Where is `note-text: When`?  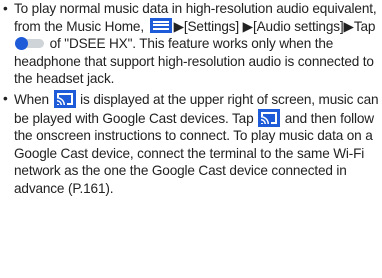 note-text: When is located at coordinates (33, 99).